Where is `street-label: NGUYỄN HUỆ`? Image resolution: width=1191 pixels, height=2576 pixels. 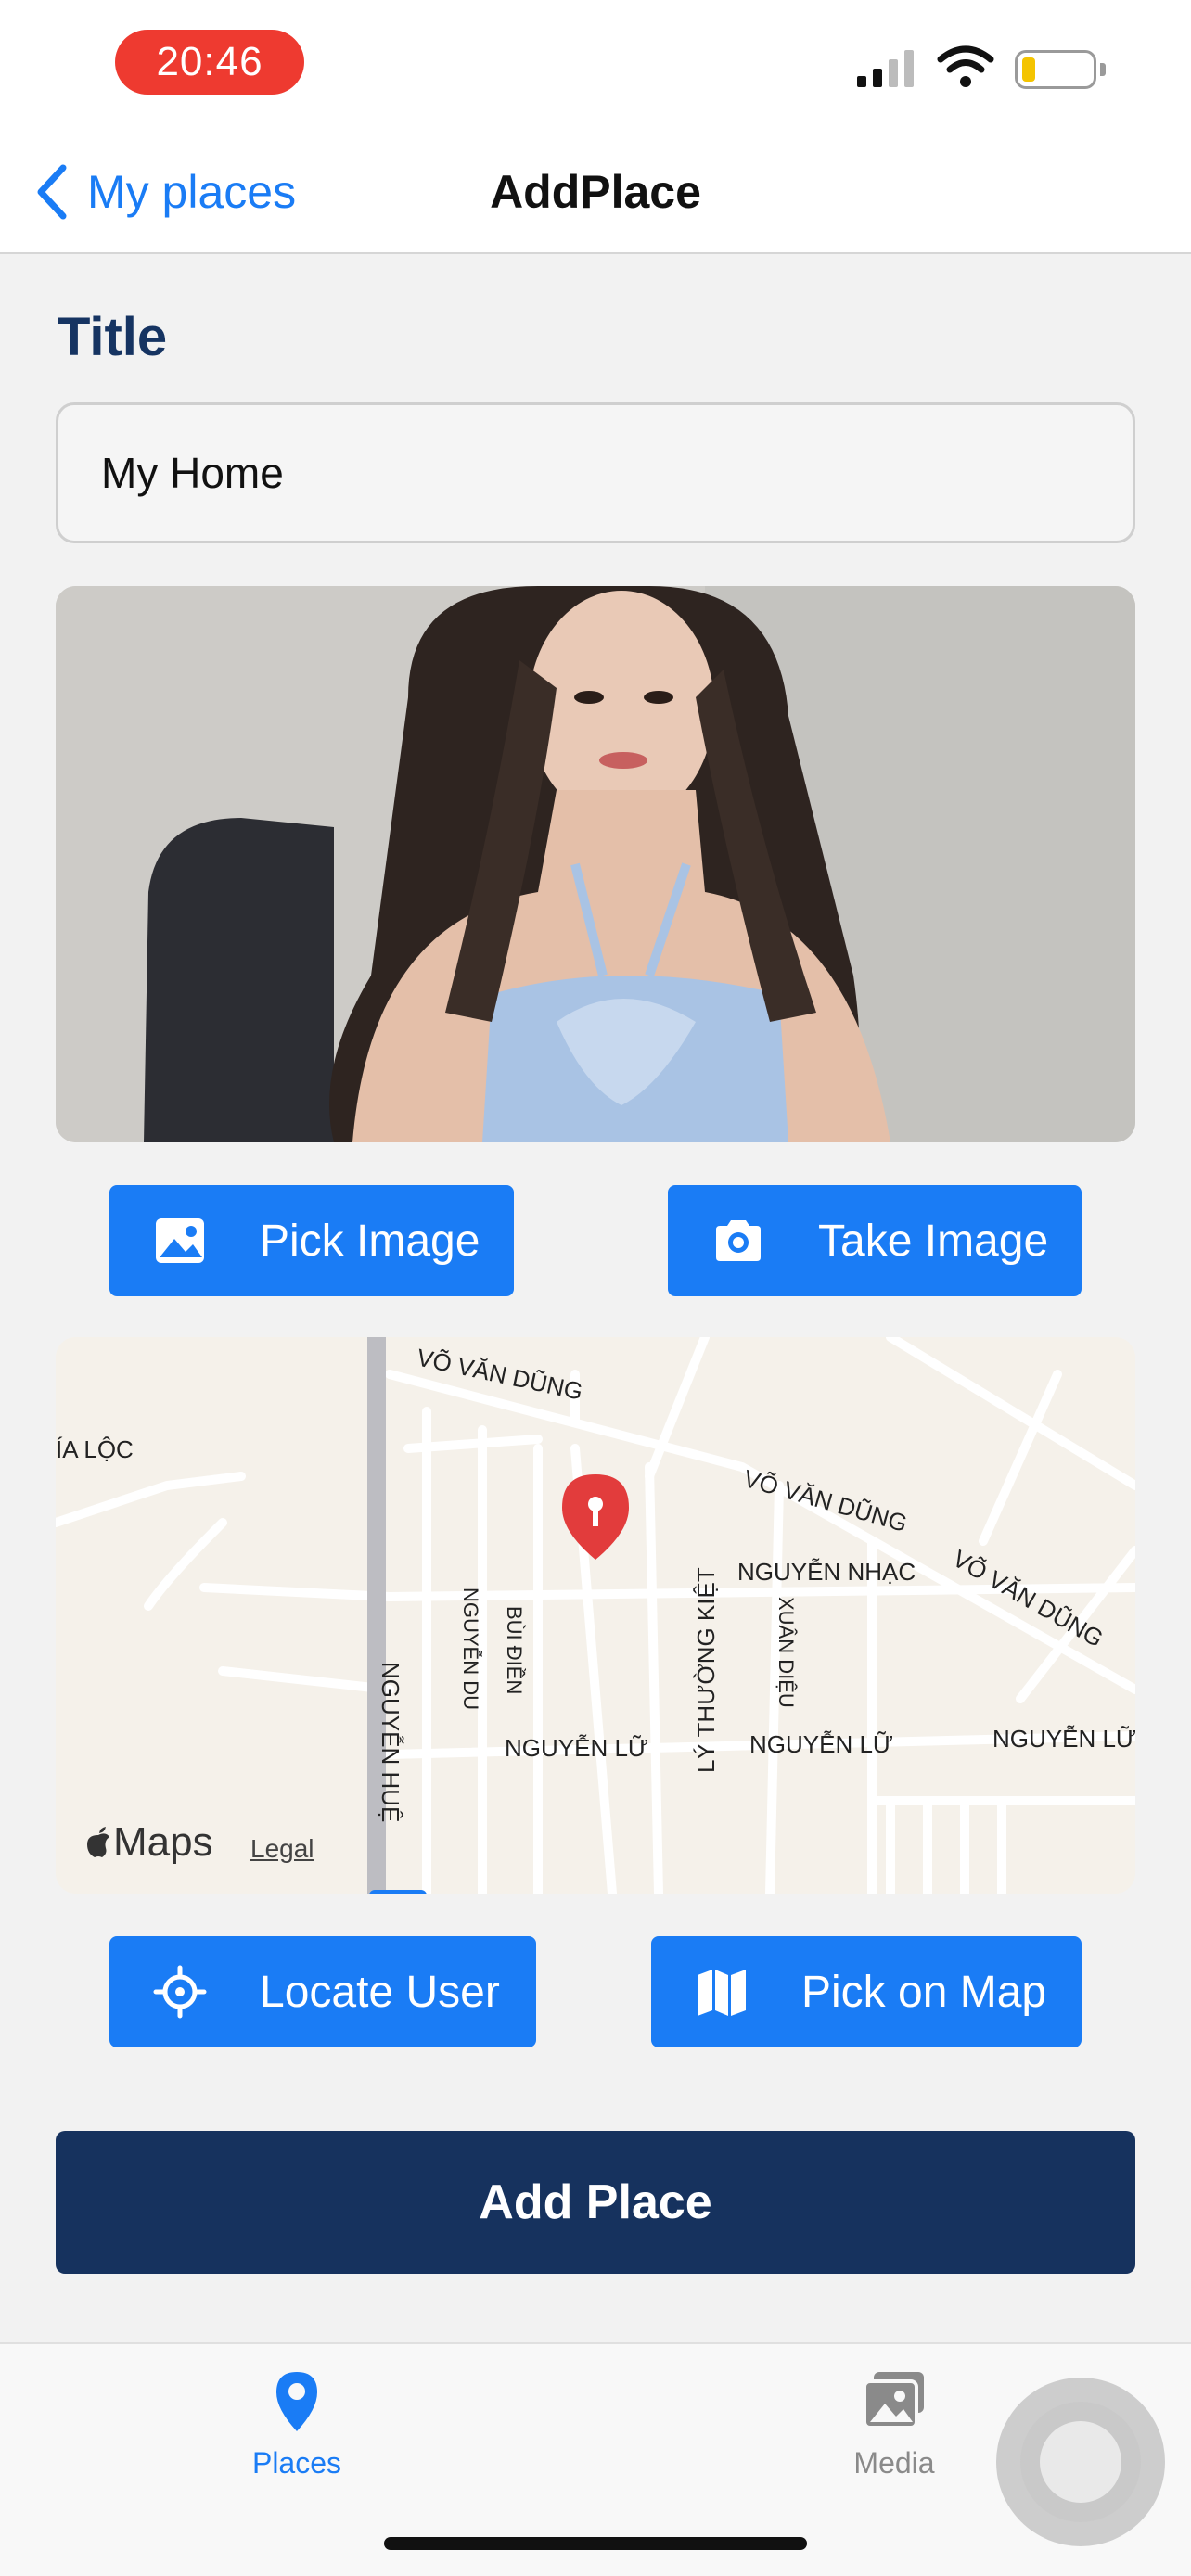 street-label: NGUYỄN HUỆ is located at coordinates (390, 1742).